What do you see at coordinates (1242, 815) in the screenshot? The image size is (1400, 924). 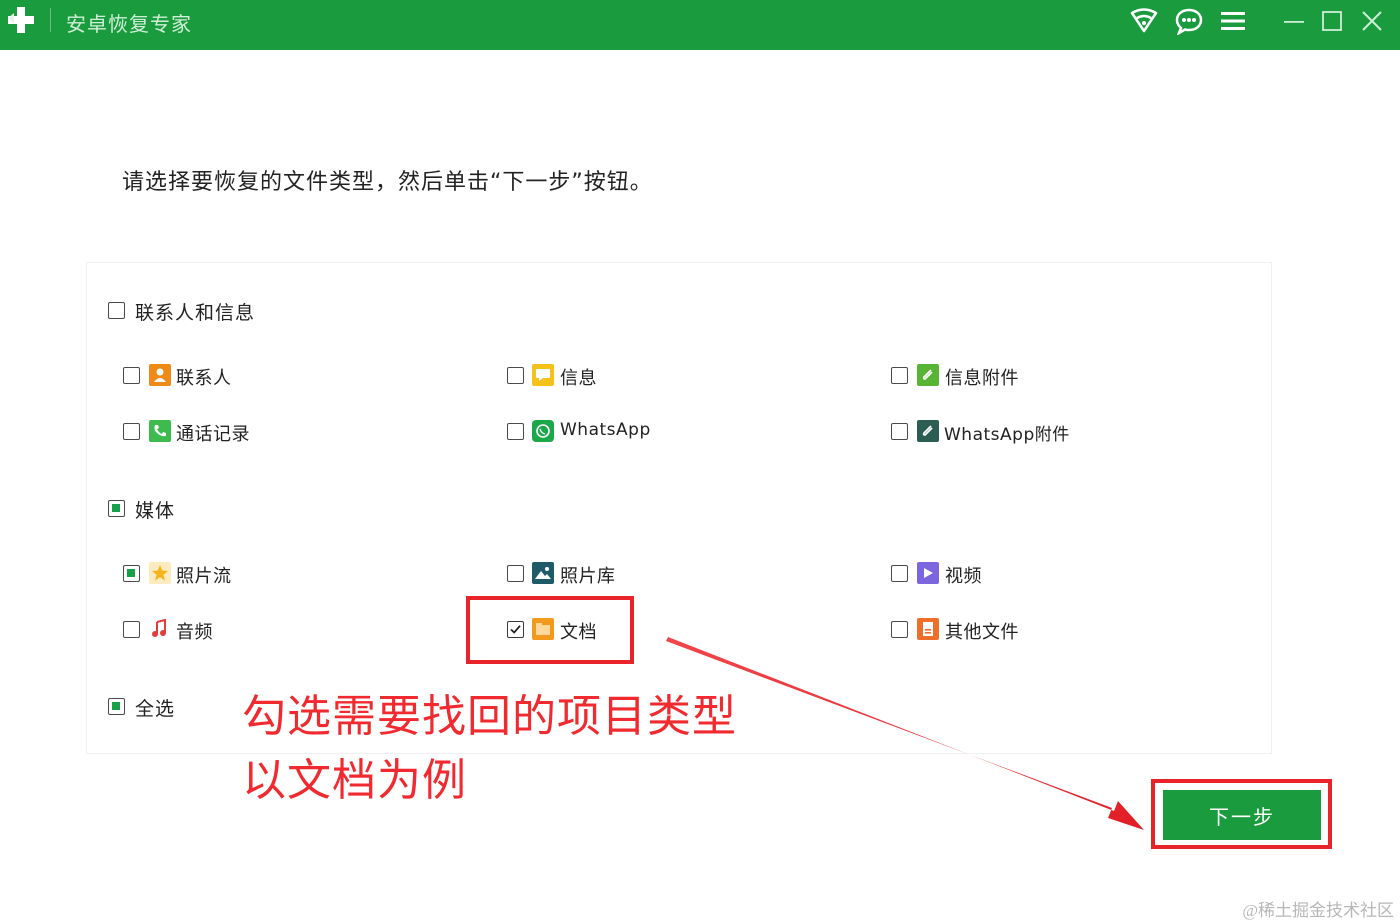 I see `next-button: 下一步` at bounding box center [1242, 815].